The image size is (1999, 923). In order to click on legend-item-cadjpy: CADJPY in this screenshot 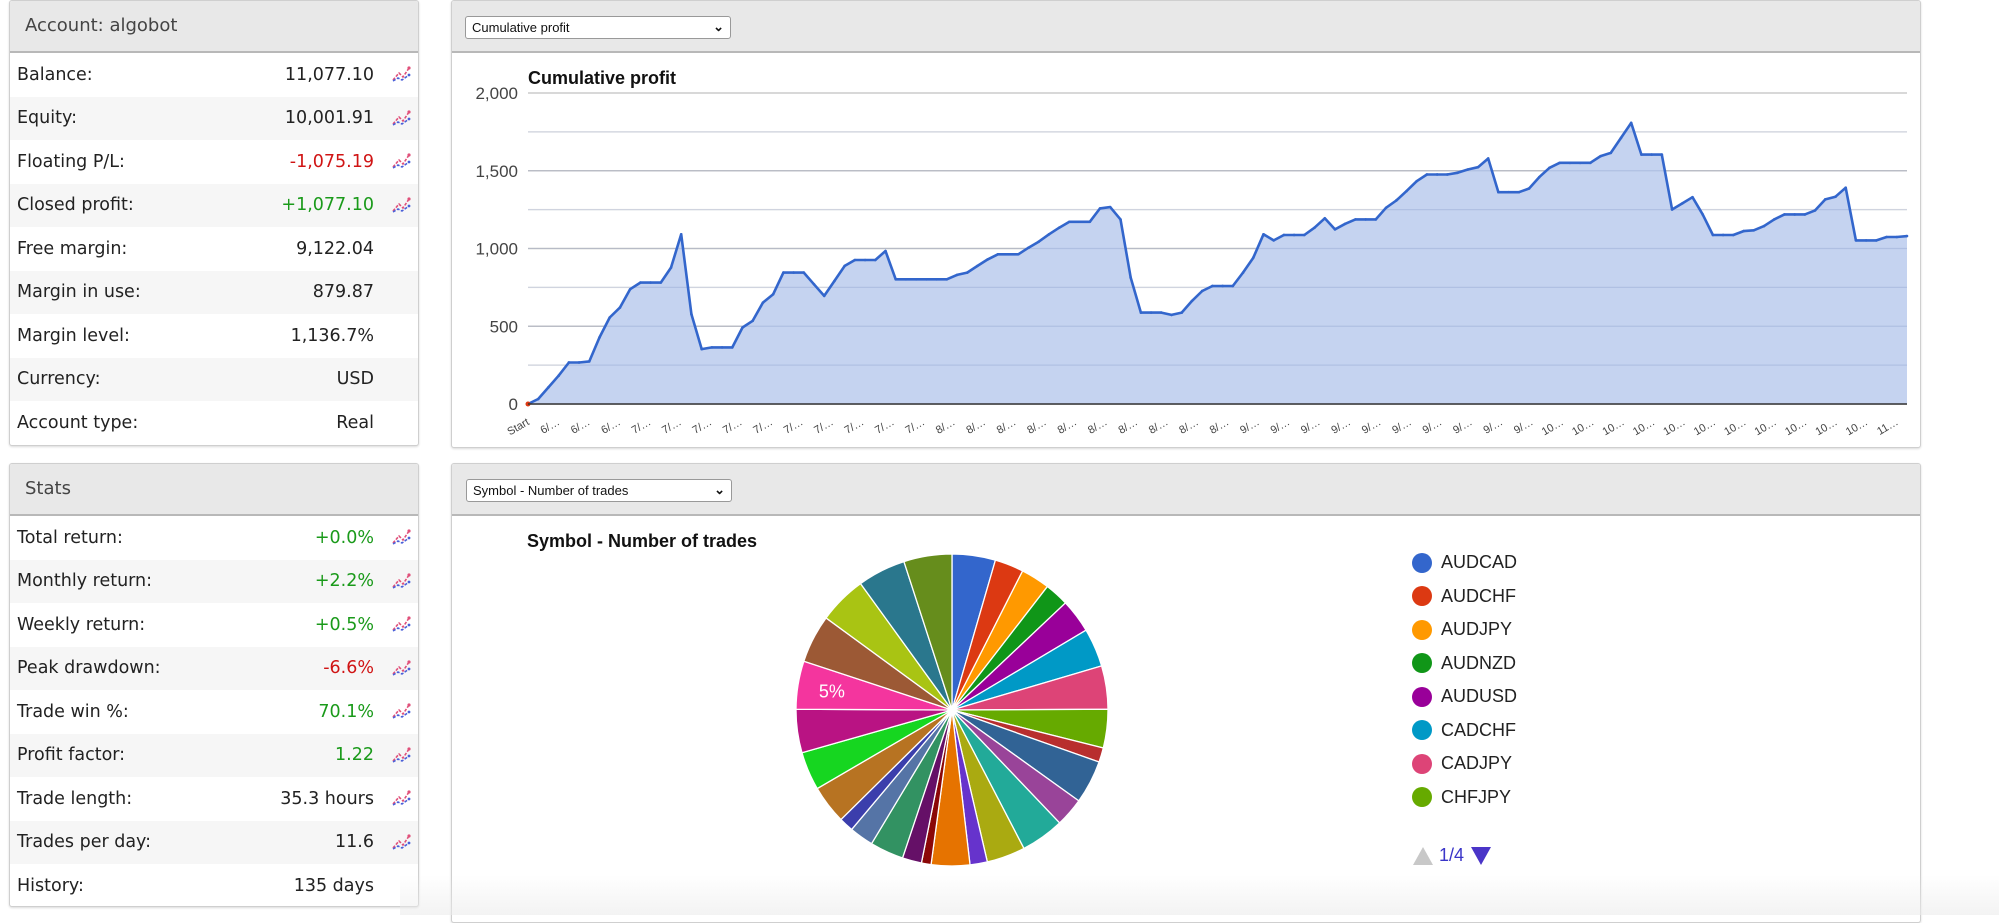, I will do `click(1462, 763)`.